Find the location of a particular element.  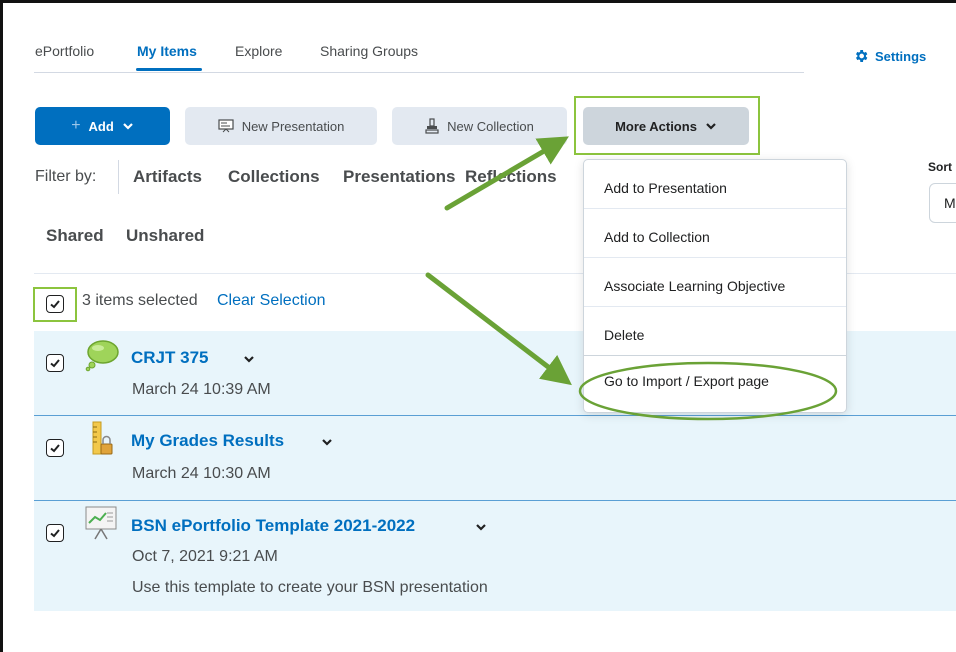

add-button: + Add is located at coordinates (102, 126).